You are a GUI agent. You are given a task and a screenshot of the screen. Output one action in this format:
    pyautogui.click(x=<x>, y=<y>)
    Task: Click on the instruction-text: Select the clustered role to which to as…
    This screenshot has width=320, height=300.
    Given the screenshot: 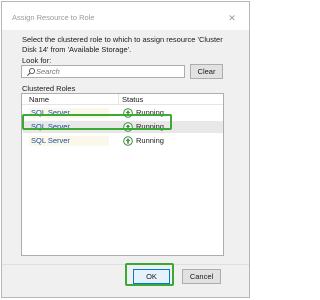 What is the action you would take?
    pyautogui.click(x=122, y=44)
    